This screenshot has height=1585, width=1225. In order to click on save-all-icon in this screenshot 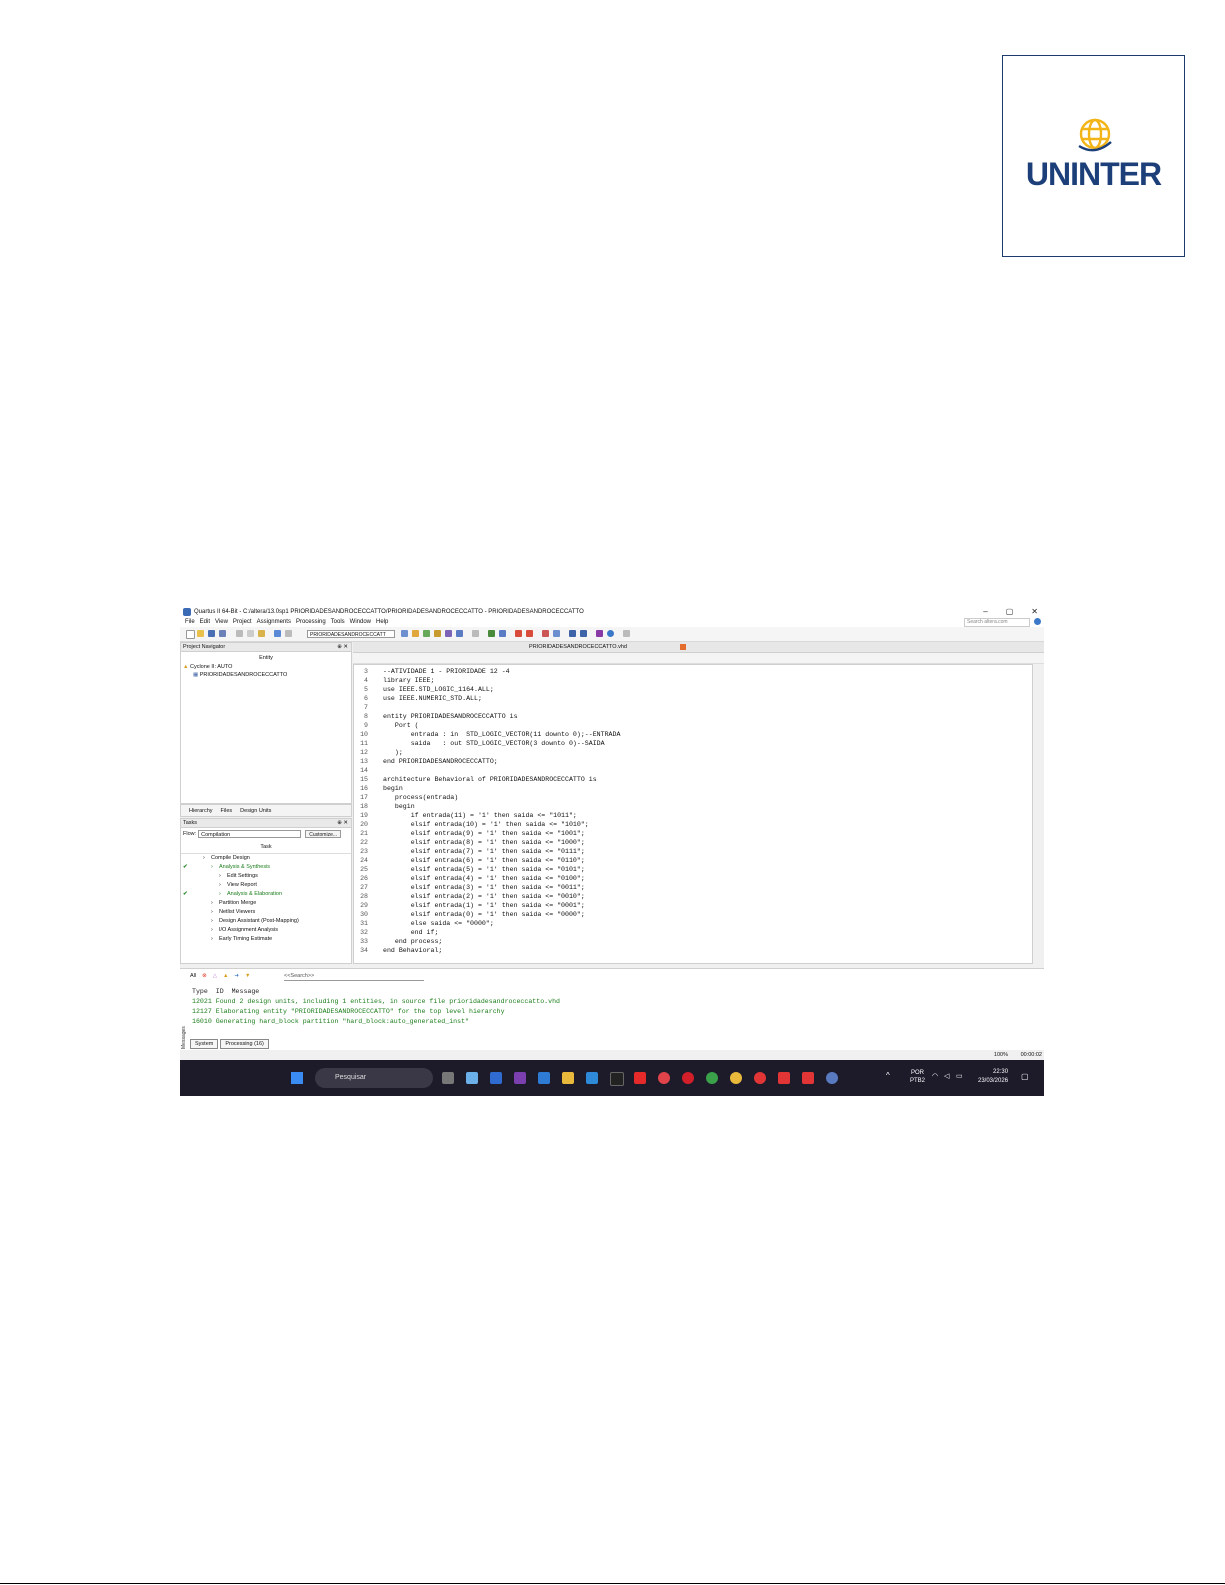, I will do `click(222, 633)`.